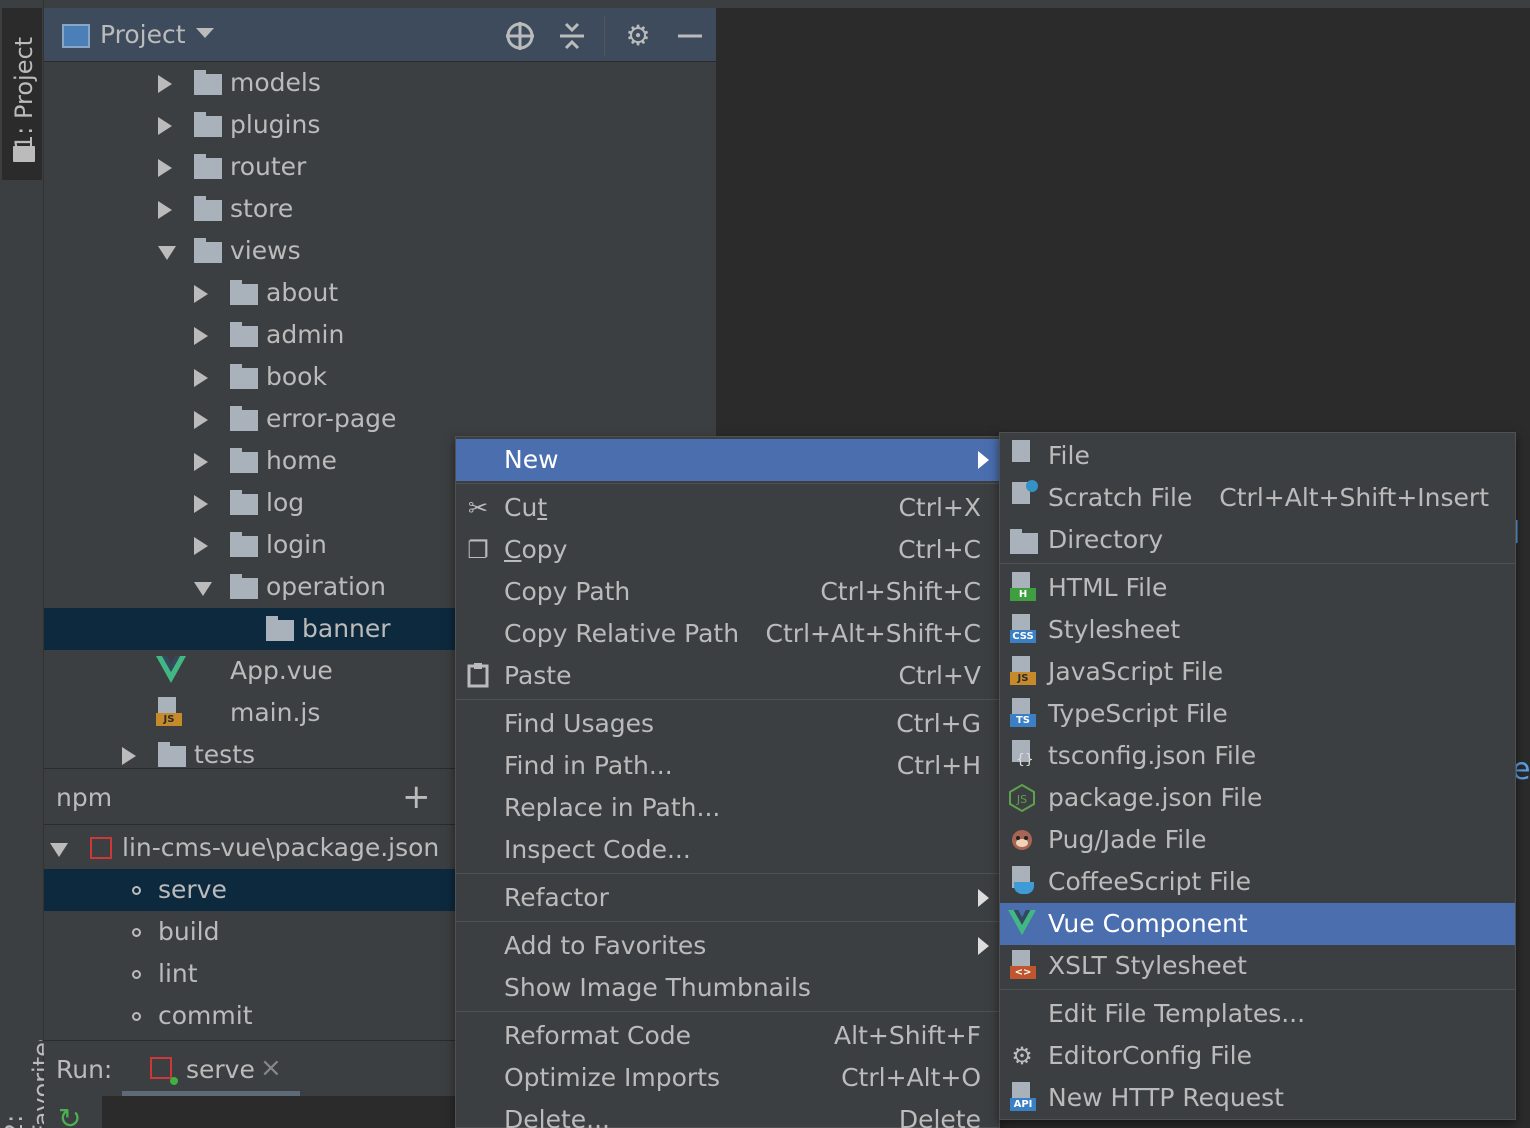 The height and width of the screenshot is (1128, 1530). What do you see at coordinates (1120, 497) in the screenshot?
I see `submenu-item-label: Scratch File` at bounding box center [1120, 497].